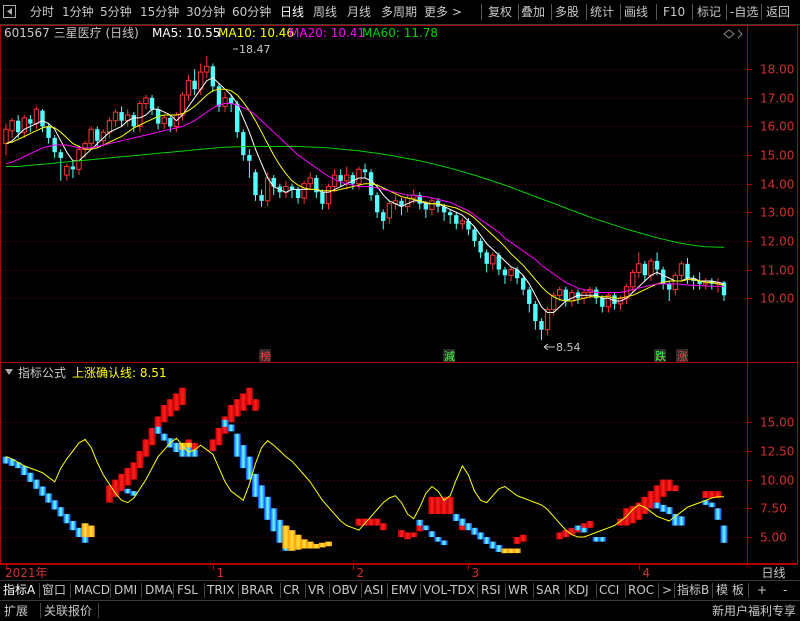 The height and width of the screenshot is (621, 800). What do you see at coordinates (777, 213) in the screenshot?
I see `price-tick-label: 13.00` at bounding box center [777, 213].